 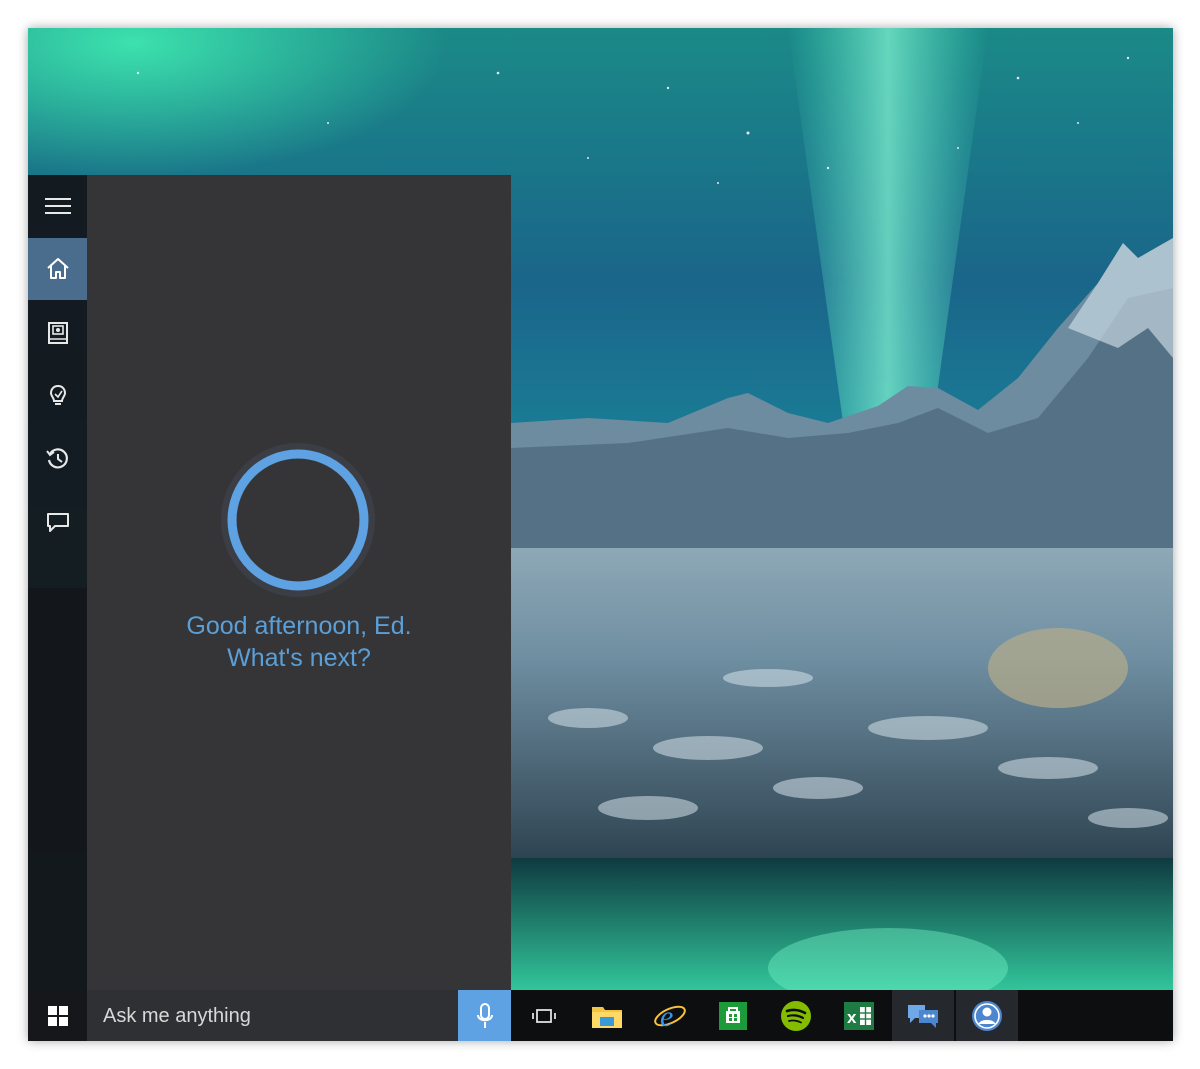 What do you see at coordinates (177, 1016) in the screenshot?
I see `search-placeholder: Ask me anything` at bounding box center [177, 1016].